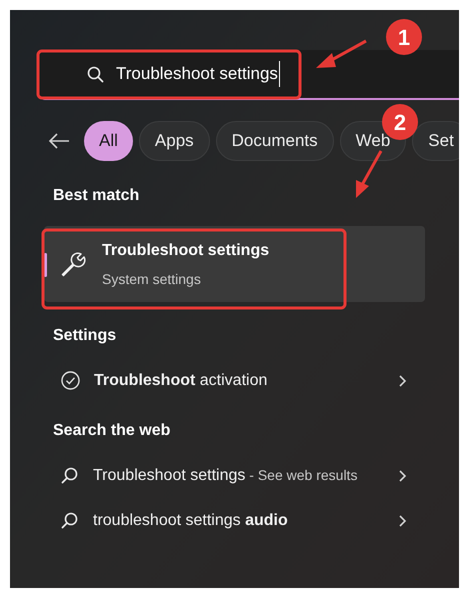 The image size is (469, 598). What do you see at coordinates (191, 521) in the screenshot?
I see `result-text: troubleshoot settings audio` at bounding box center [191, 521].